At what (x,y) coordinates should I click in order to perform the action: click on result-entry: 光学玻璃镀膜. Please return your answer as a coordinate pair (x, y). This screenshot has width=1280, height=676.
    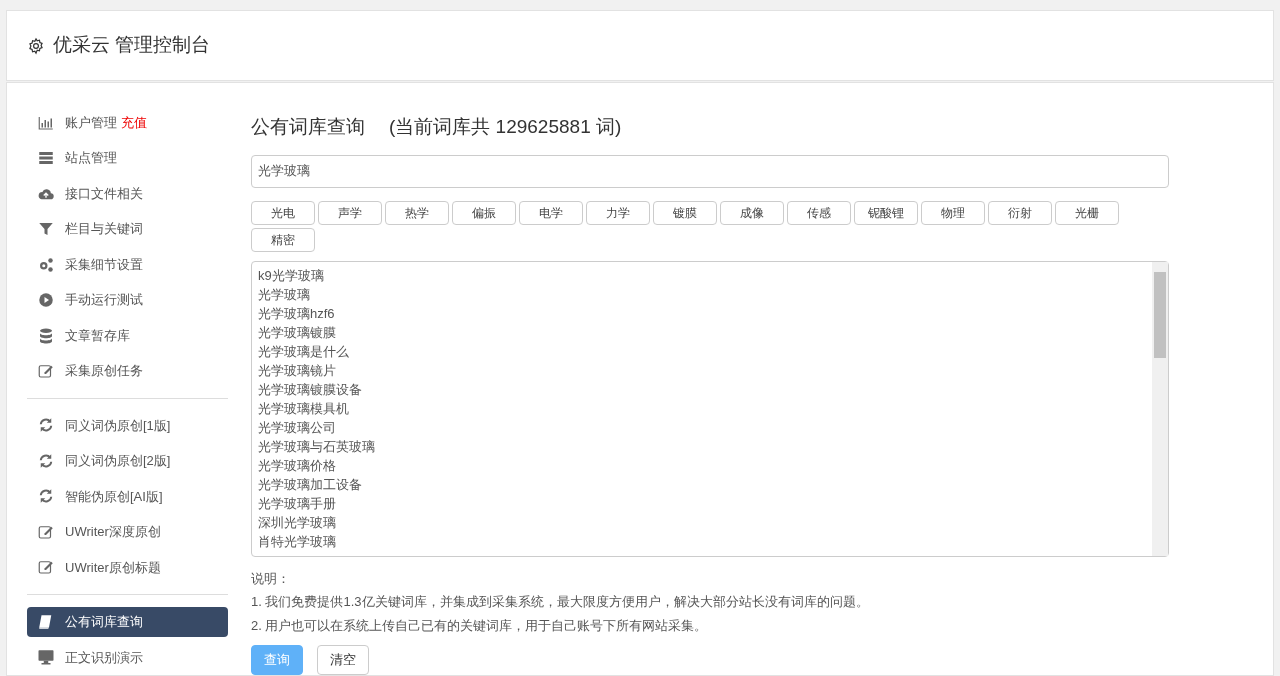
    Looking at the image, I should click on (702, 333).